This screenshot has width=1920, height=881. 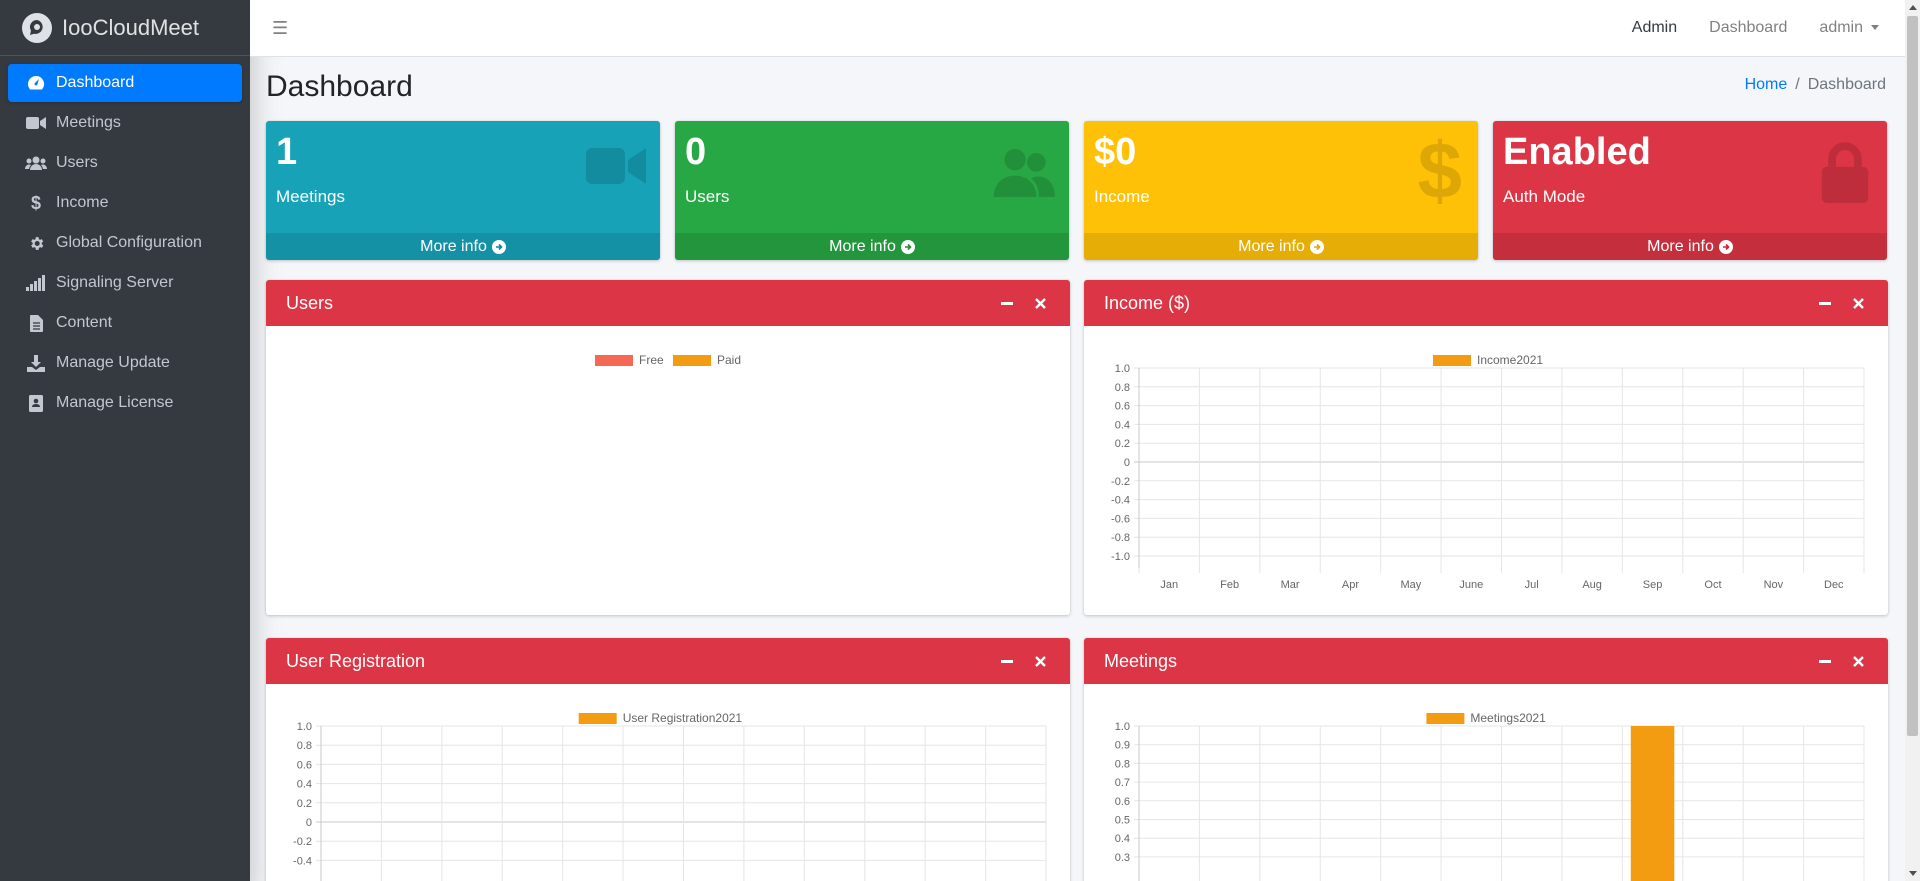 What do you see at coordinates (1849, 28) in the screenshot?
I see `user-menu-dropdown: admin` at bounding box center [1849, 28].